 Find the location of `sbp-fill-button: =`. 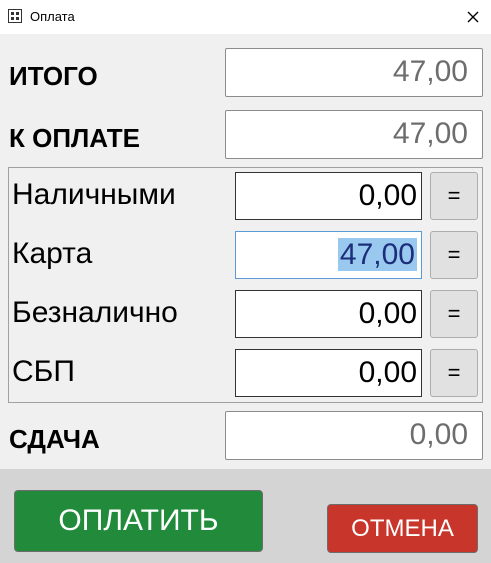

sbp-fill-button: = is located at coordinates (454, 373).